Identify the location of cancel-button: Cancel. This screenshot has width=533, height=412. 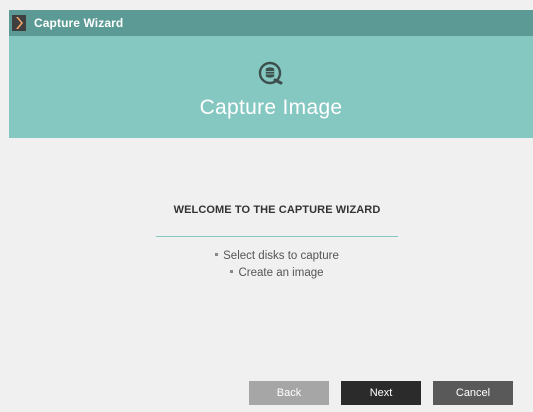
(473, 393).